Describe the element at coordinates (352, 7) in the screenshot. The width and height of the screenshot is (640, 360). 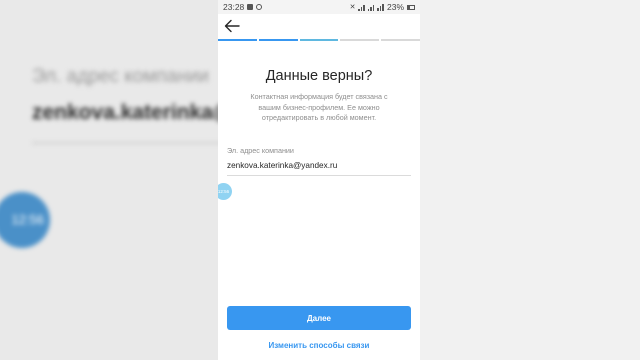
I see `mute-icon: ✕` at that location.